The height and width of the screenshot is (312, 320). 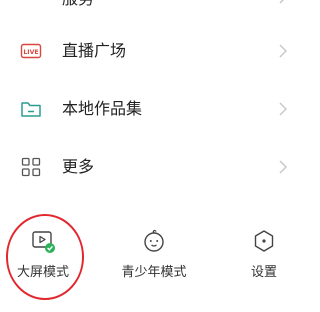 What do you see at coordinates (78, 5) in the screenshot?
I see `menu-item-partial-label: 服务` at bounding box center [78, 5].